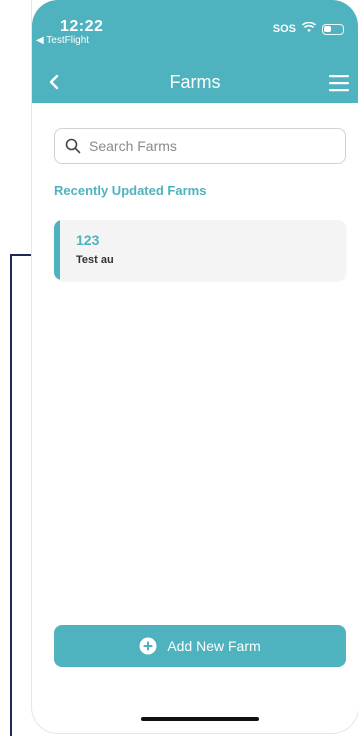  Describe the element at coordinates (195, 82) in the screenshot. I see `page-title: Farms` at that location.